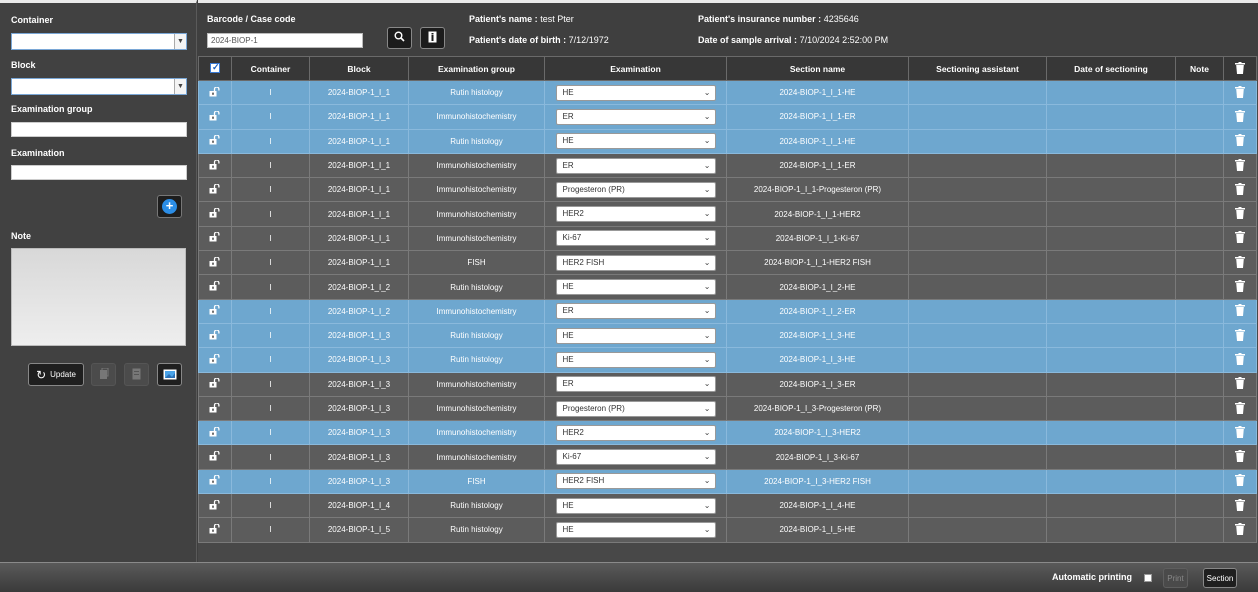  I want to click on examination-field, so click(99, 172).